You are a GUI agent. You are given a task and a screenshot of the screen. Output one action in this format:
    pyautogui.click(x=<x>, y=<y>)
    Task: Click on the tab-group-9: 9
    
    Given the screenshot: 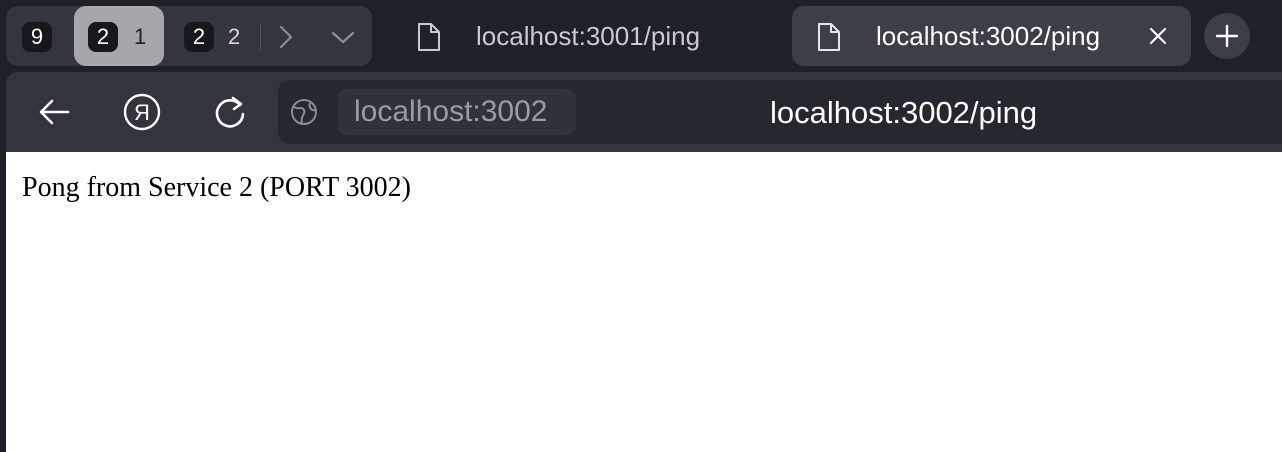 What is the action you would take?
    pyautogui.click(x=37, y=37)
    